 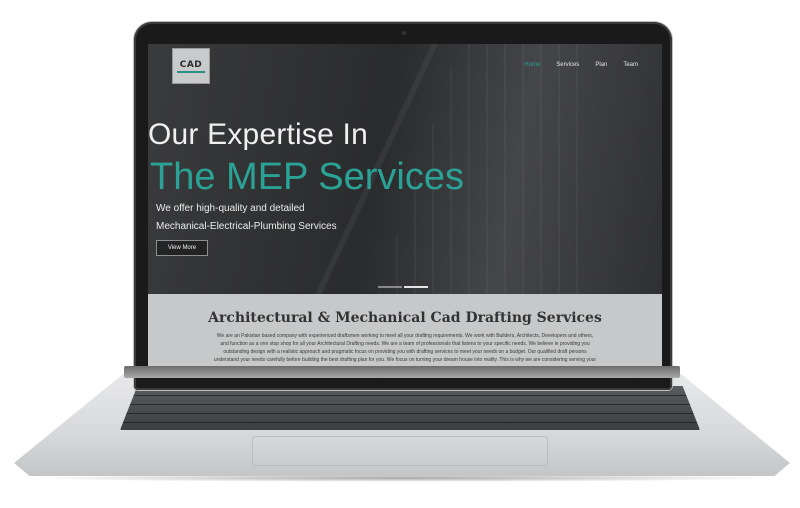 What do you see at coordinates (416, 287) in the screenshot?
I see `slider-dot-active` at bounding box center [416, 287].